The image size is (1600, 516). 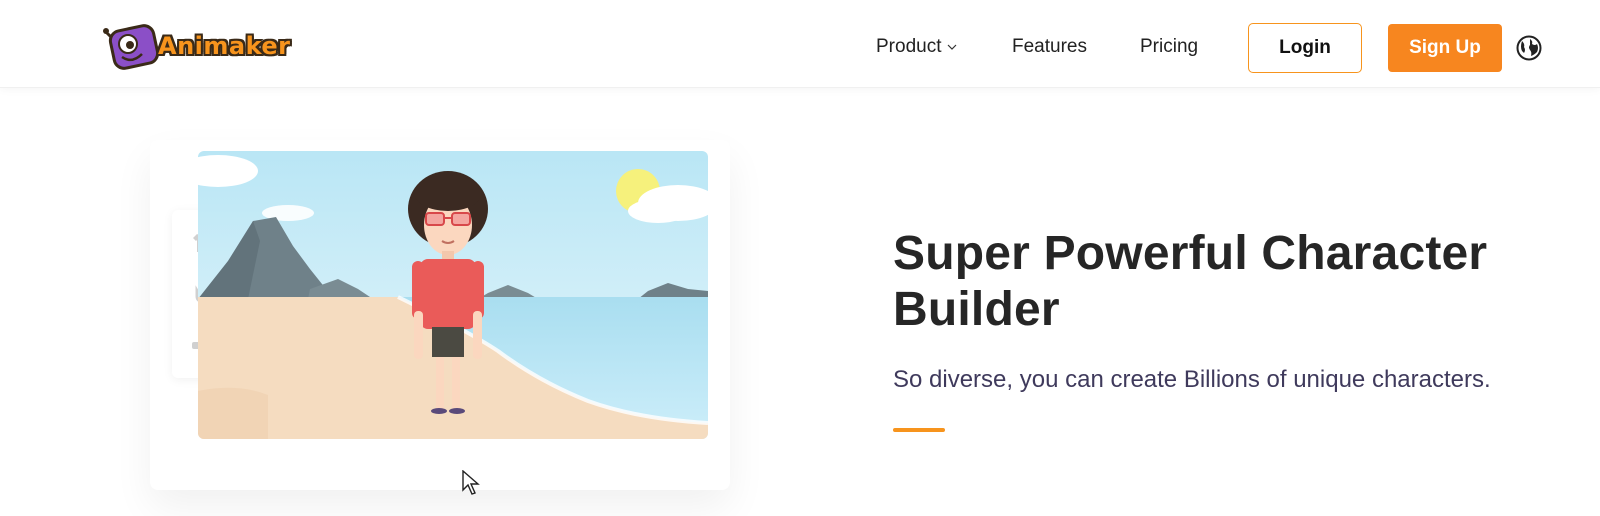 I want to click on mouse-pointer-icon, so click(x=471, y=482).